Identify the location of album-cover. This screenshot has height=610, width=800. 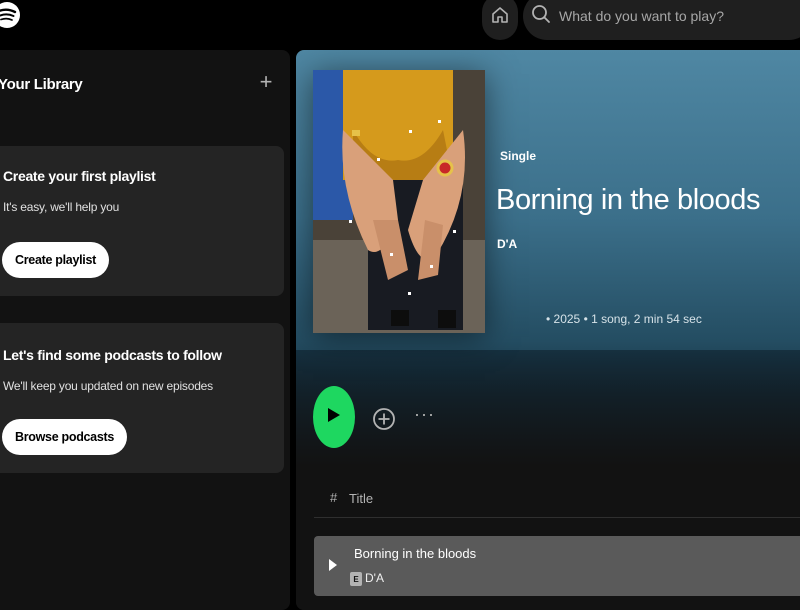
(399, 201).